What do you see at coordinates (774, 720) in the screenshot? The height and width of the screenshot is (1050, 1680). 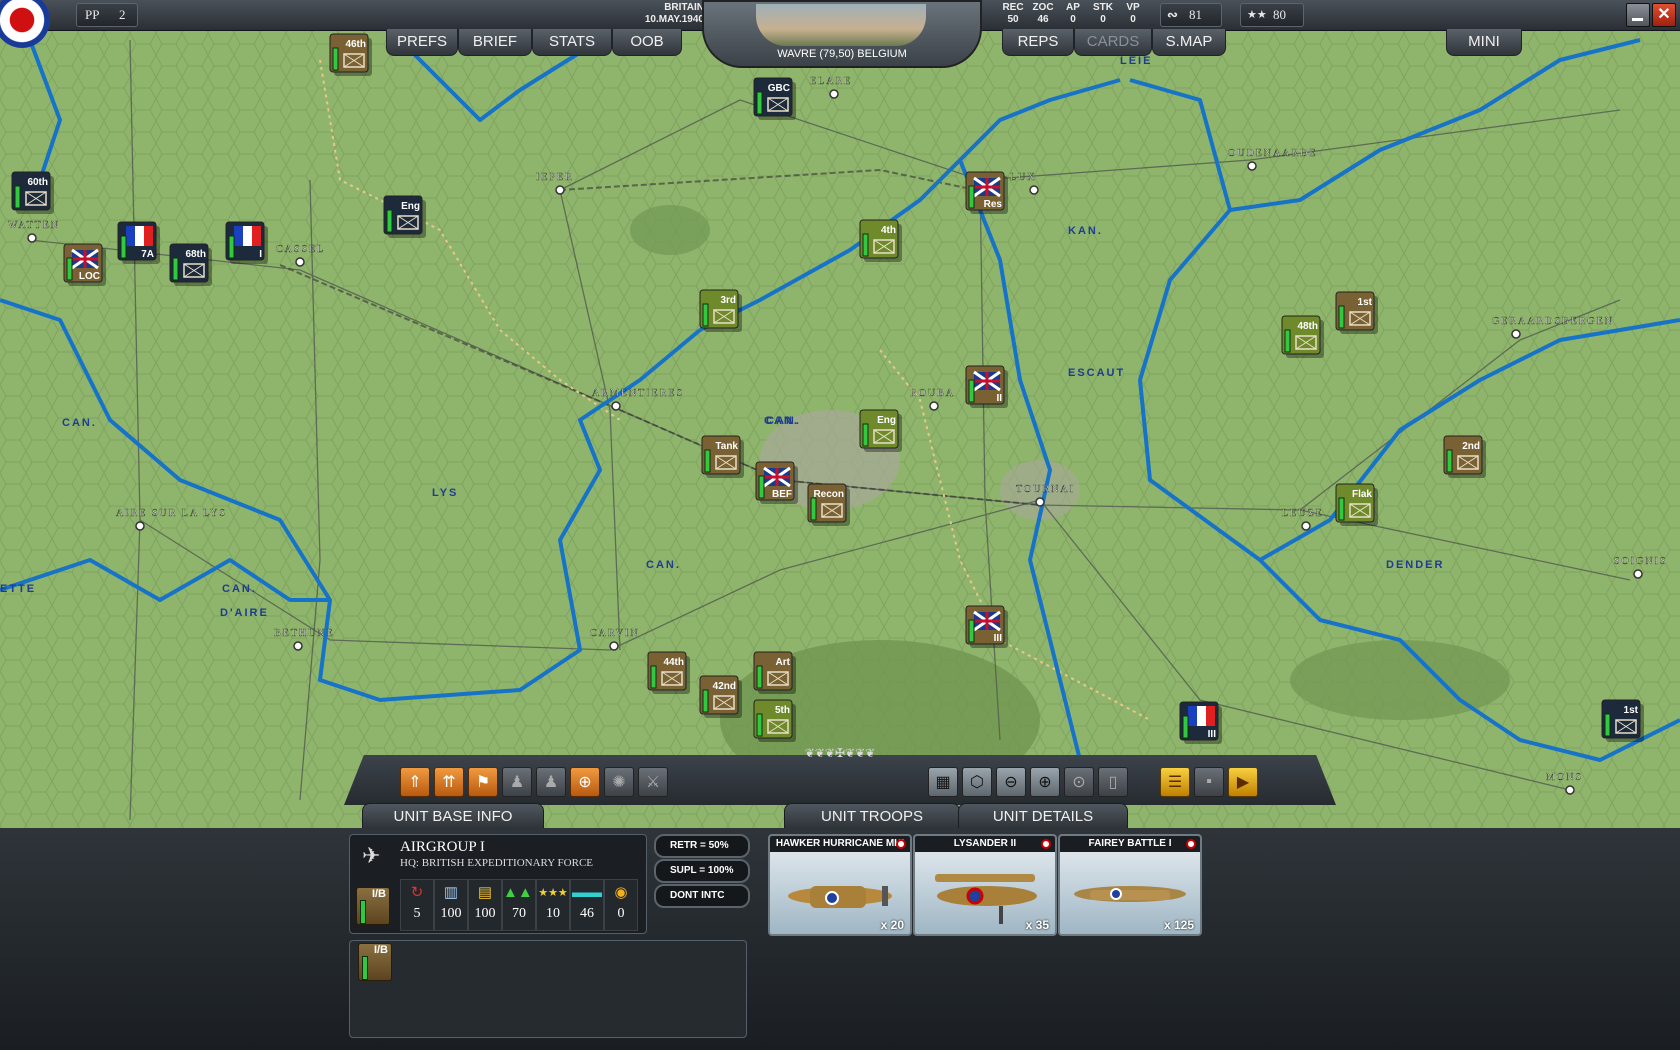 I see `unit-counter: 5th` at bounding box center [774, 720].